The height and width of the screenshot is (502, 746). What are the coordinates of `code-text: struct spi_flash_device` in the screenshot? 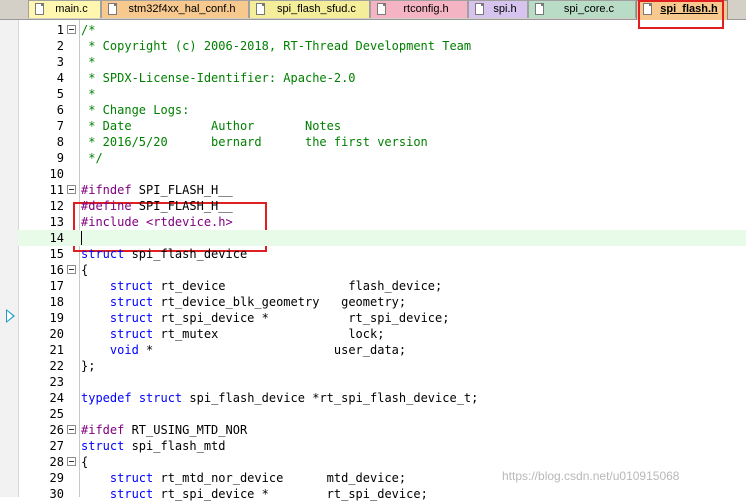 It's located at (164, 254).